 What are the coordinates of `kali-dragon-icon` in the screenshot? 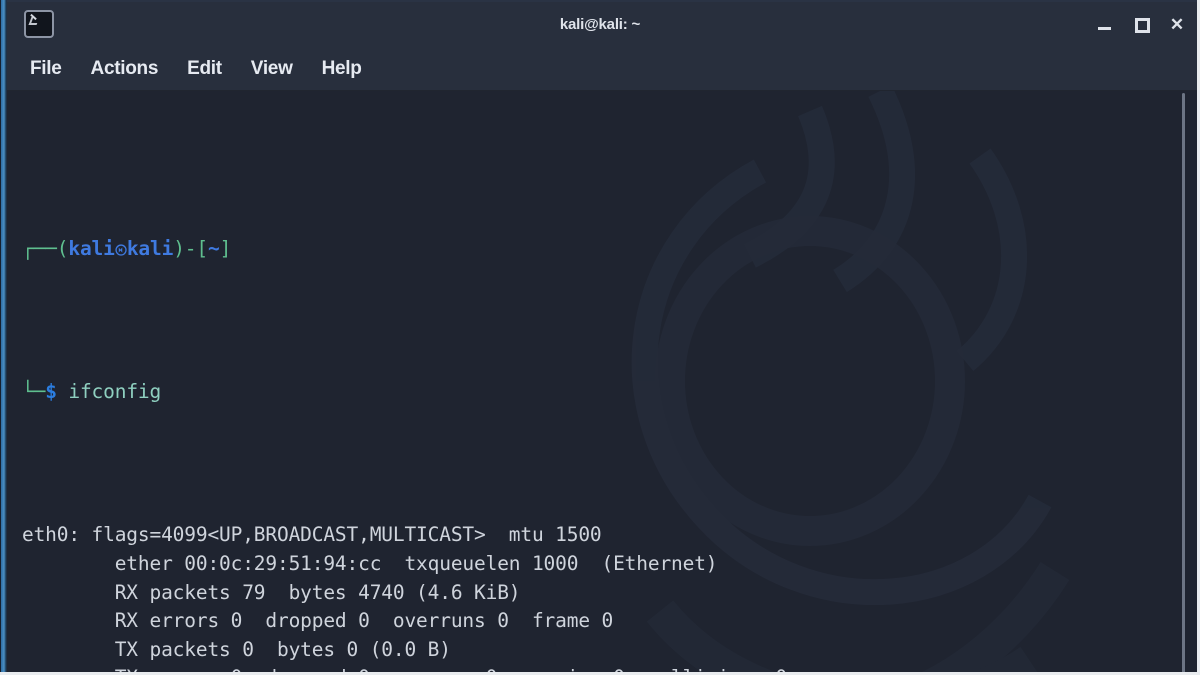 It's located at (121, 247).